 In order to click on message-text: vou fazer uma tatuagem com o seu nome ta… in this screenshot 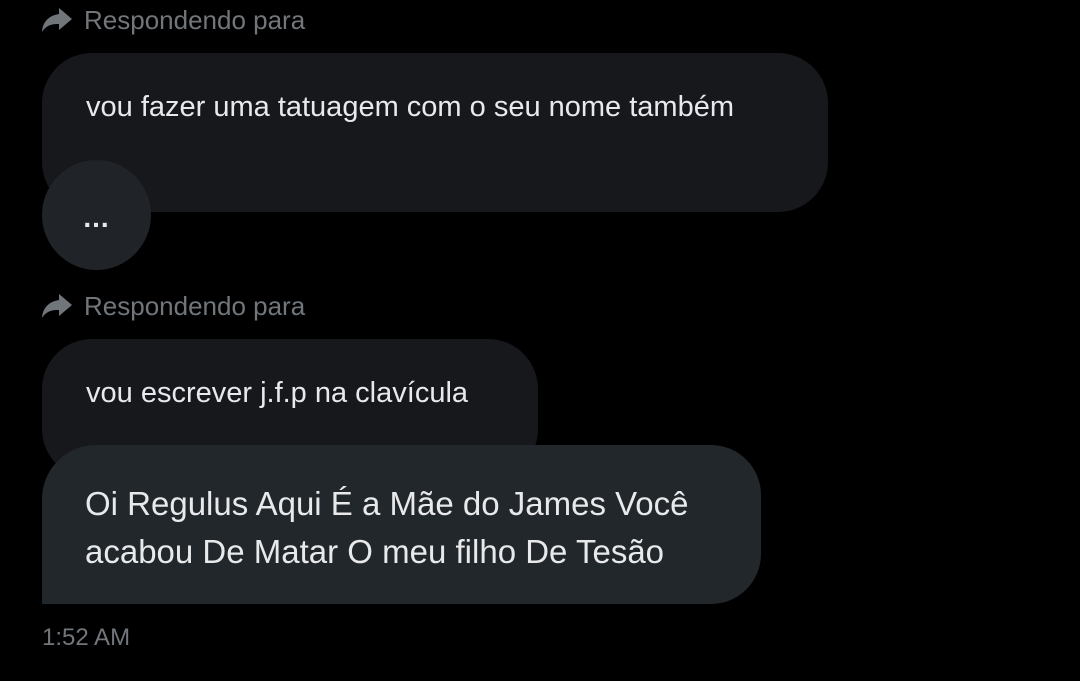, I will do `click(410, 107)`.